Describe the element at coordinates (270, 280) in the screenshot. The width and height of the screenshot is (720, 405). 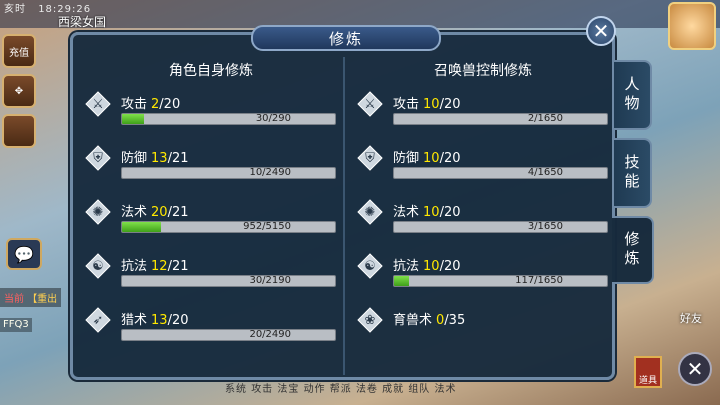
I see `exp-text: 30/2190` at that location.